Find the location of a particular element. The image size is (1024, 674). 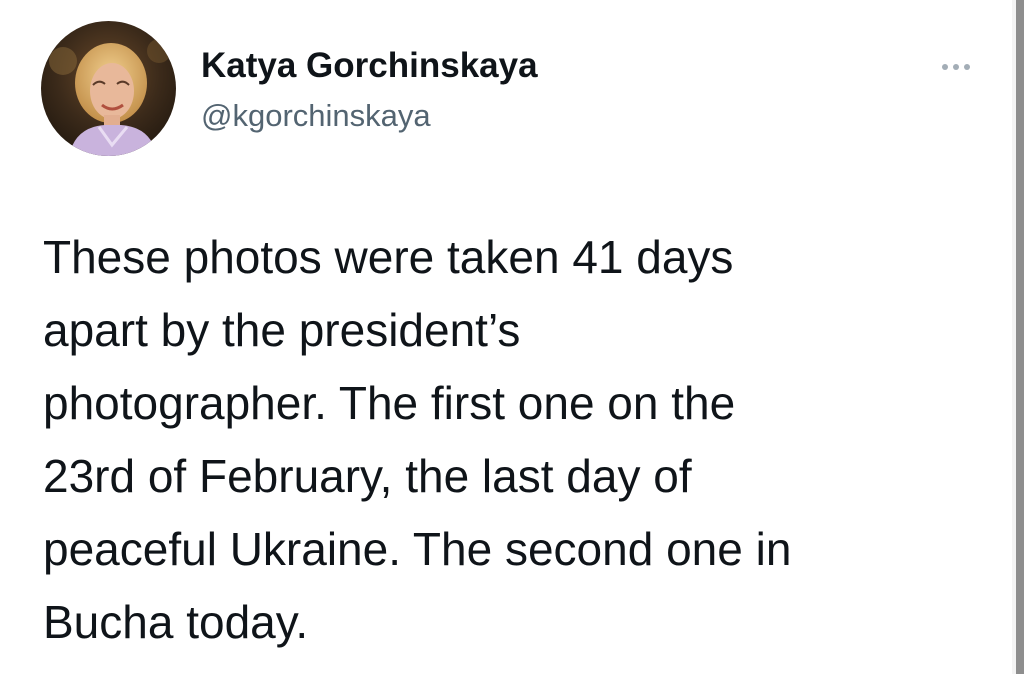

author-avatar is located at coordinates (108, 88).